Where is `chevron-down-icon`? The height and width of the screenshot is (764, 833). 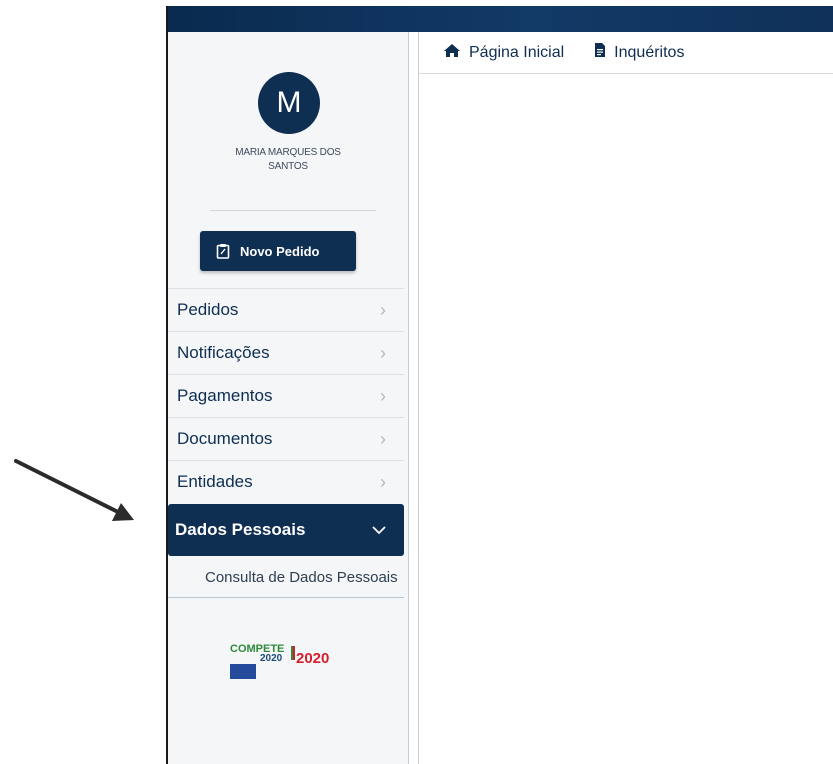
chevron-down-icon is located at coordinates (379, 530).